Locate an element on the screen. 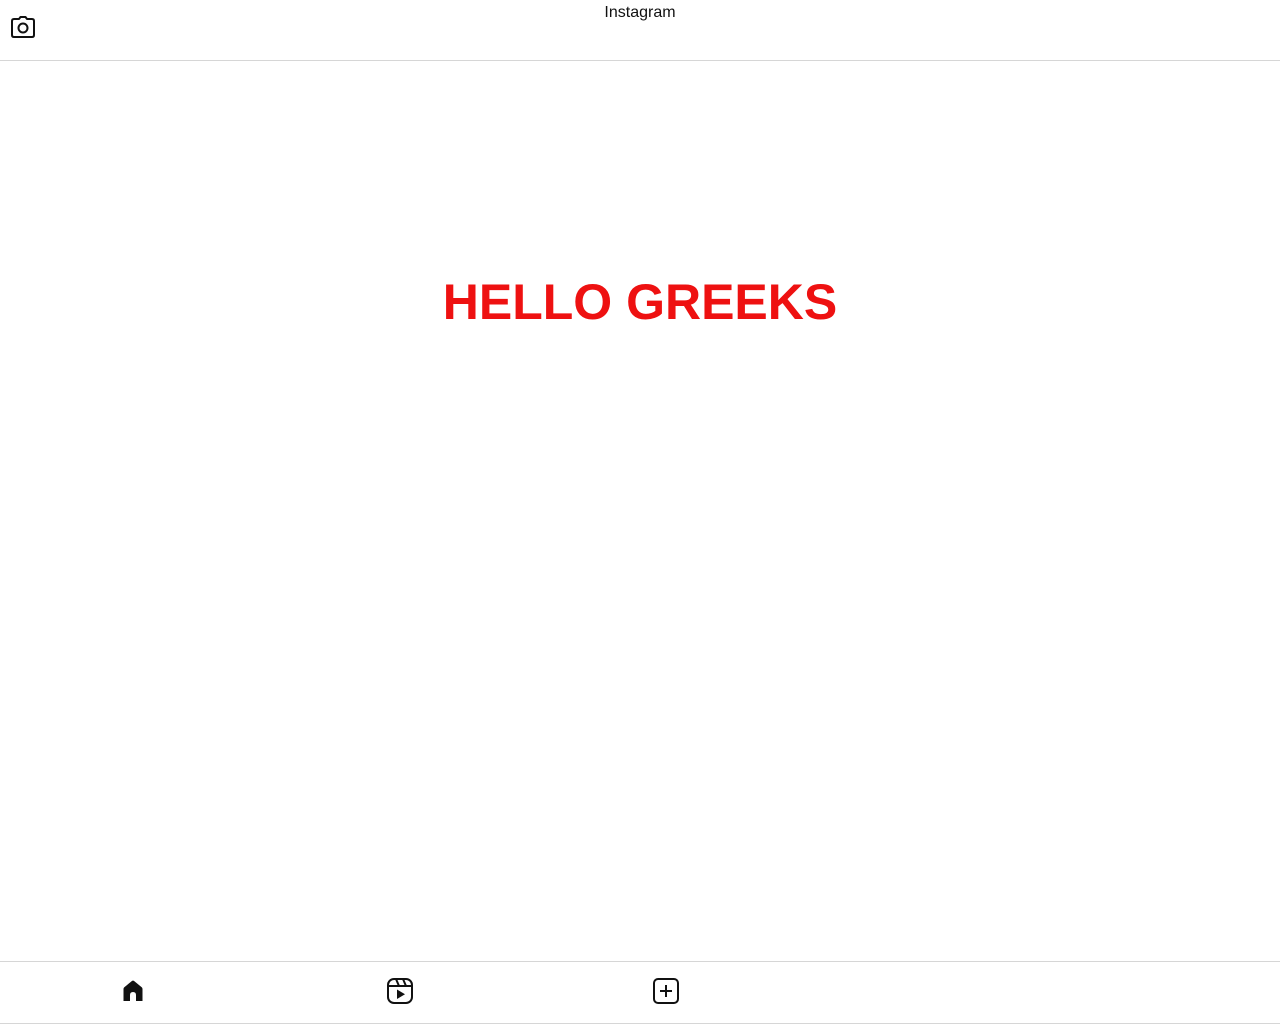 The height and width of the screenshot is (1024, 1280). reels-icon is located at coordinates (400, 991).